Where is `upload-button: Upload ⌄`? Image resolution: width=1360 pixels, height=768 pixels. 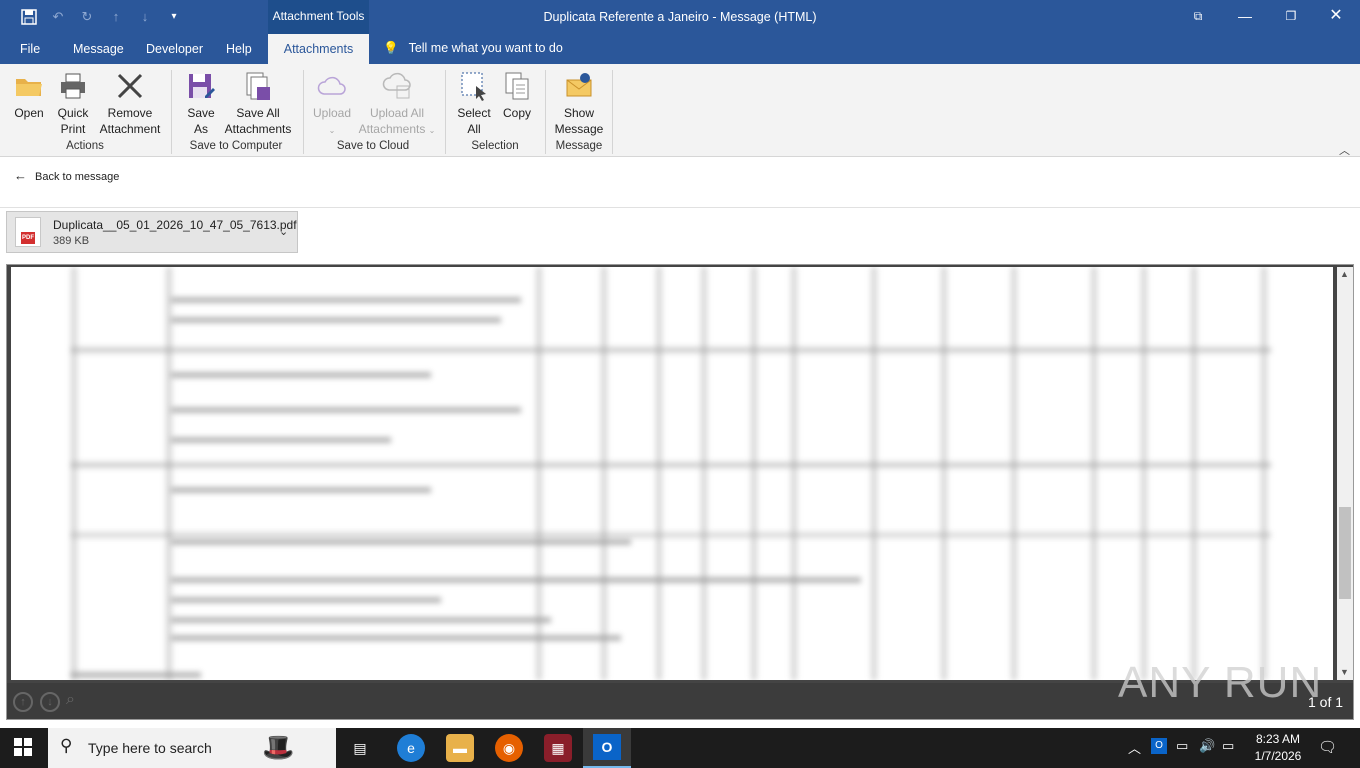 upload-button: Upload ⌄ is located at coordinates (332, 104).